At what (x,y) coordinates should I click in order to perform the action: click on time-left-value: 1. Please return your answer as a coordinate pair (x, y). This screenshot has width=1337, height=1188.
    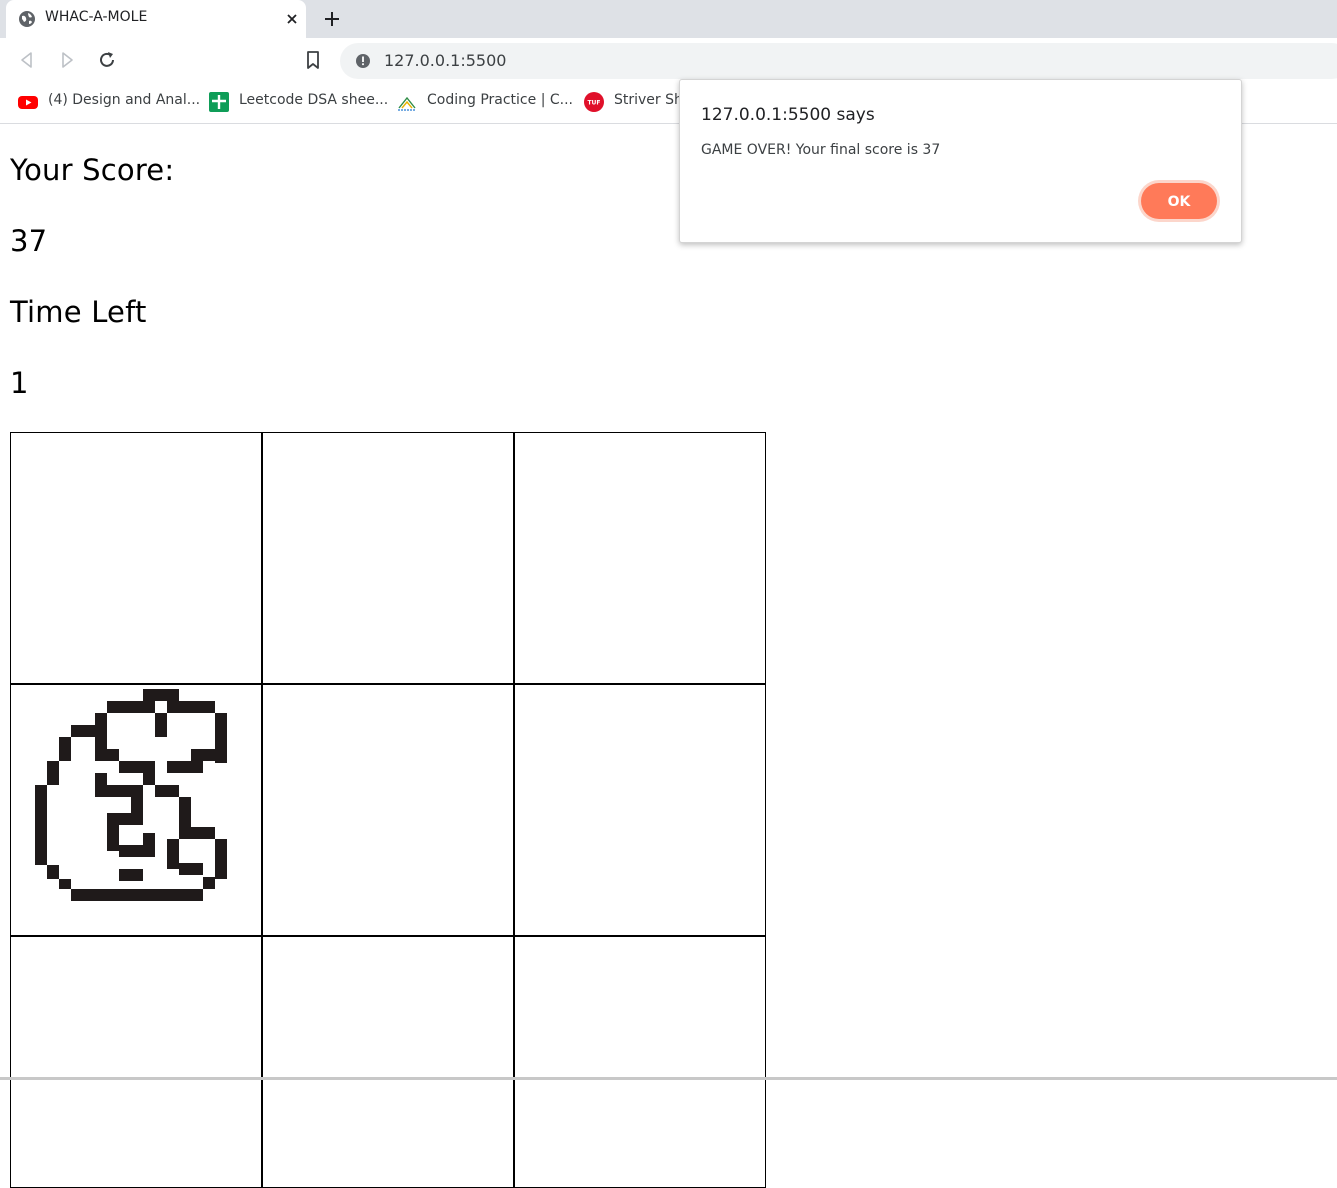
    Looking at the image, I should click on (19, 383).